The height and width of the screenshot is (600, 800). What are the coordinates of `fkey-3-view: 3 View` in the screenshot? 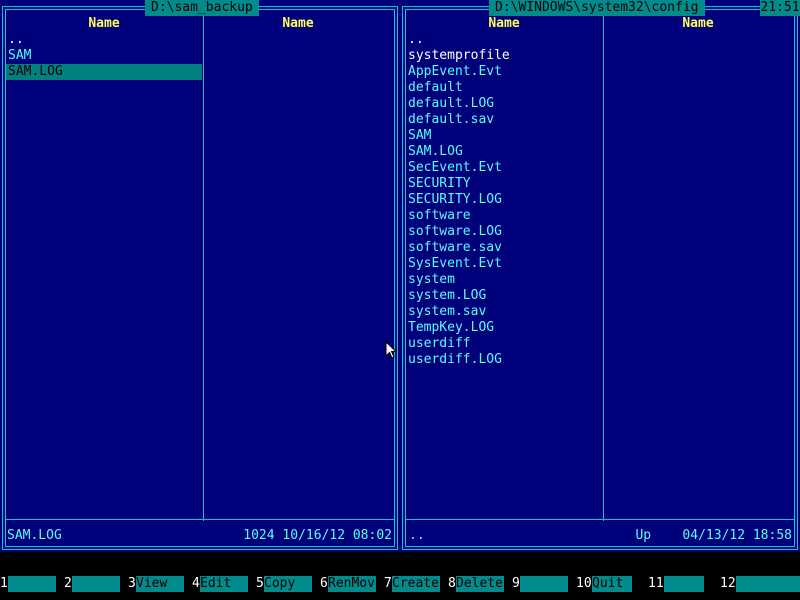 It's located at (160, 584).